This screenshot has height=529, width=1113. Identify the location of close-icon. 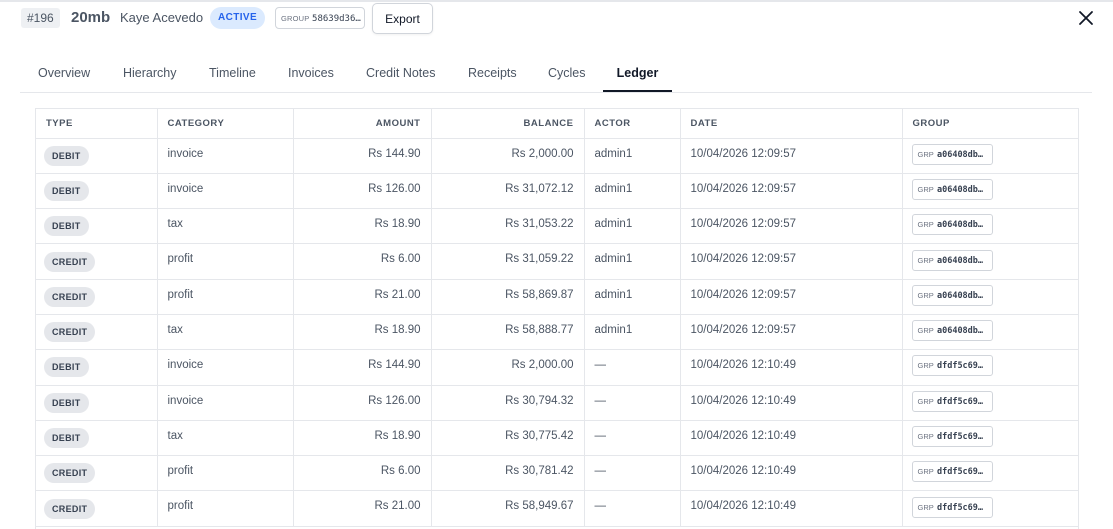
(1086, 18).